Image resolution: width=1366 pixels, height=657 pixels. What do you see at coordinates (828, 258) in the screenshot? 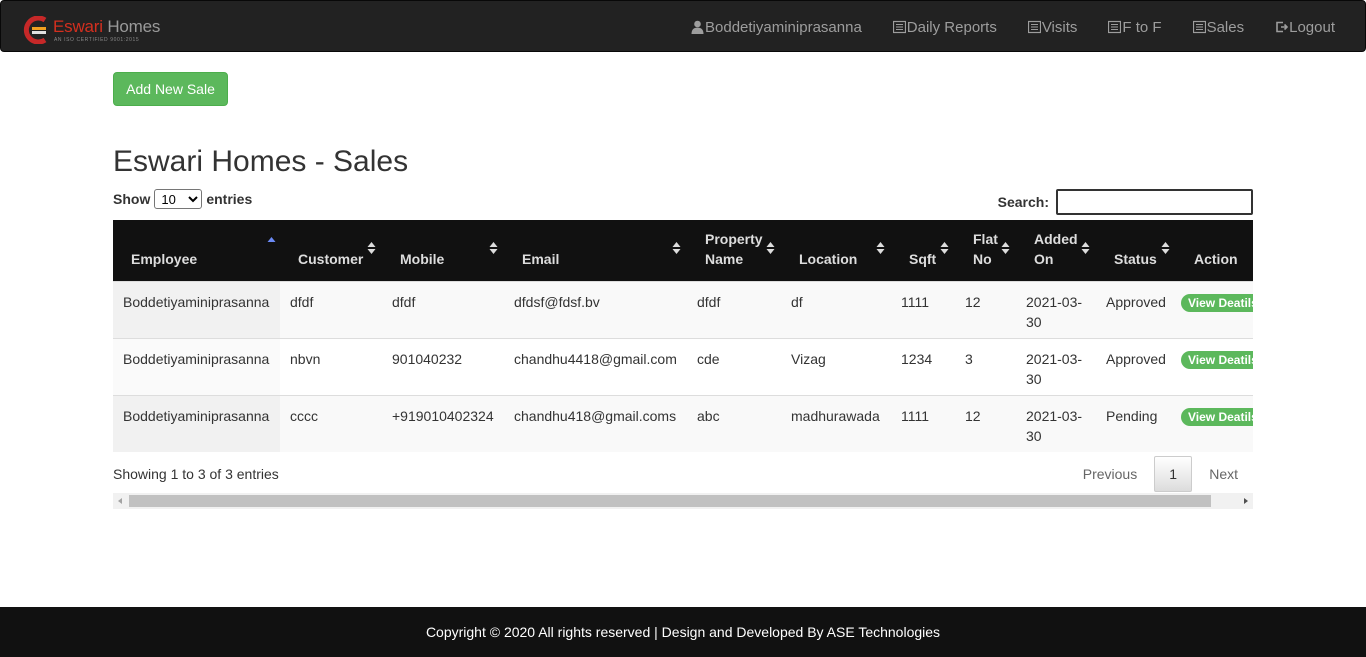
I see `column-header-label: Location` at bounding box center [828, 258].